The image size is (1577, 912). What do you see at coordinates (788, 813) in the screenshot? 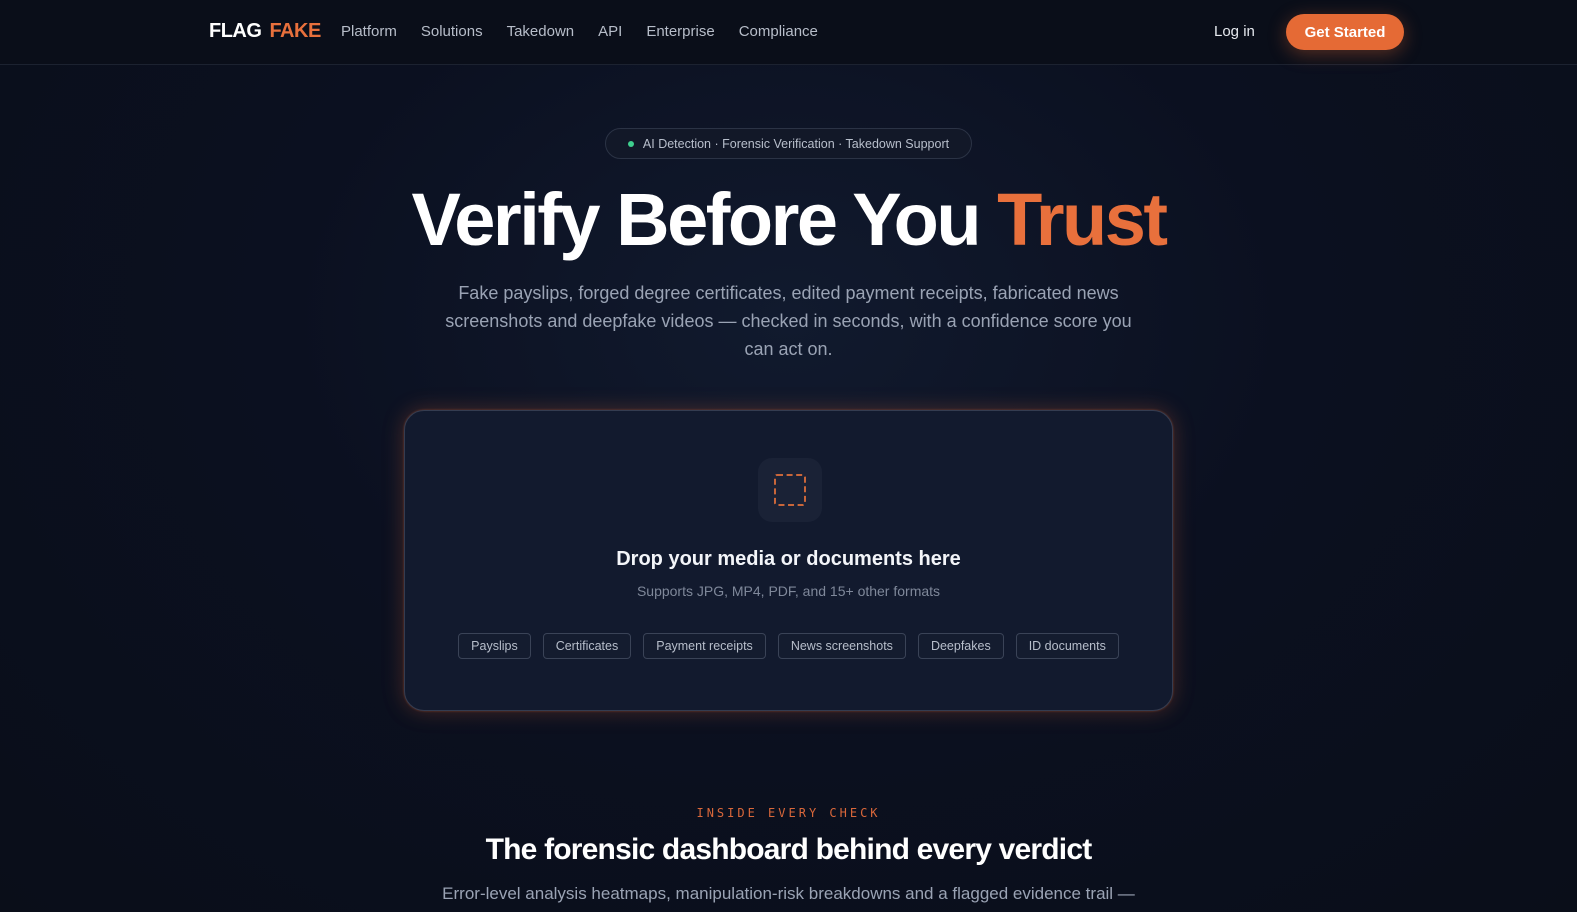
I see `section-eyebrow: INSIDE EVERY CHECK` at bounding box center [788, 813].